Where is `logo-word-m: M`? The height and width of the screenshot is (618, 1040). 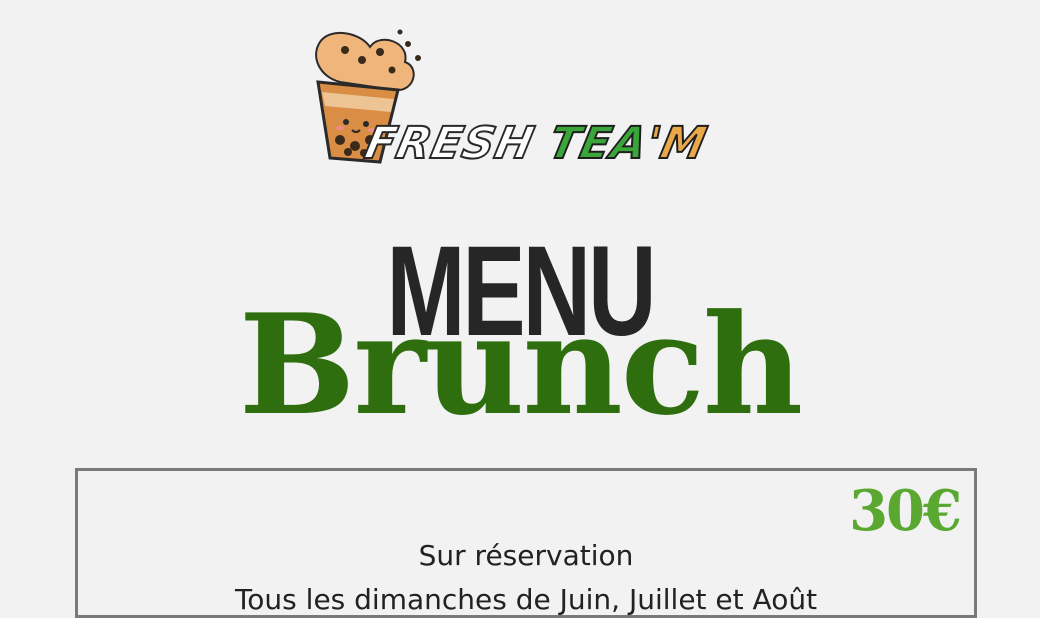 logo-word-m: M is located at coordinates (684, 143).